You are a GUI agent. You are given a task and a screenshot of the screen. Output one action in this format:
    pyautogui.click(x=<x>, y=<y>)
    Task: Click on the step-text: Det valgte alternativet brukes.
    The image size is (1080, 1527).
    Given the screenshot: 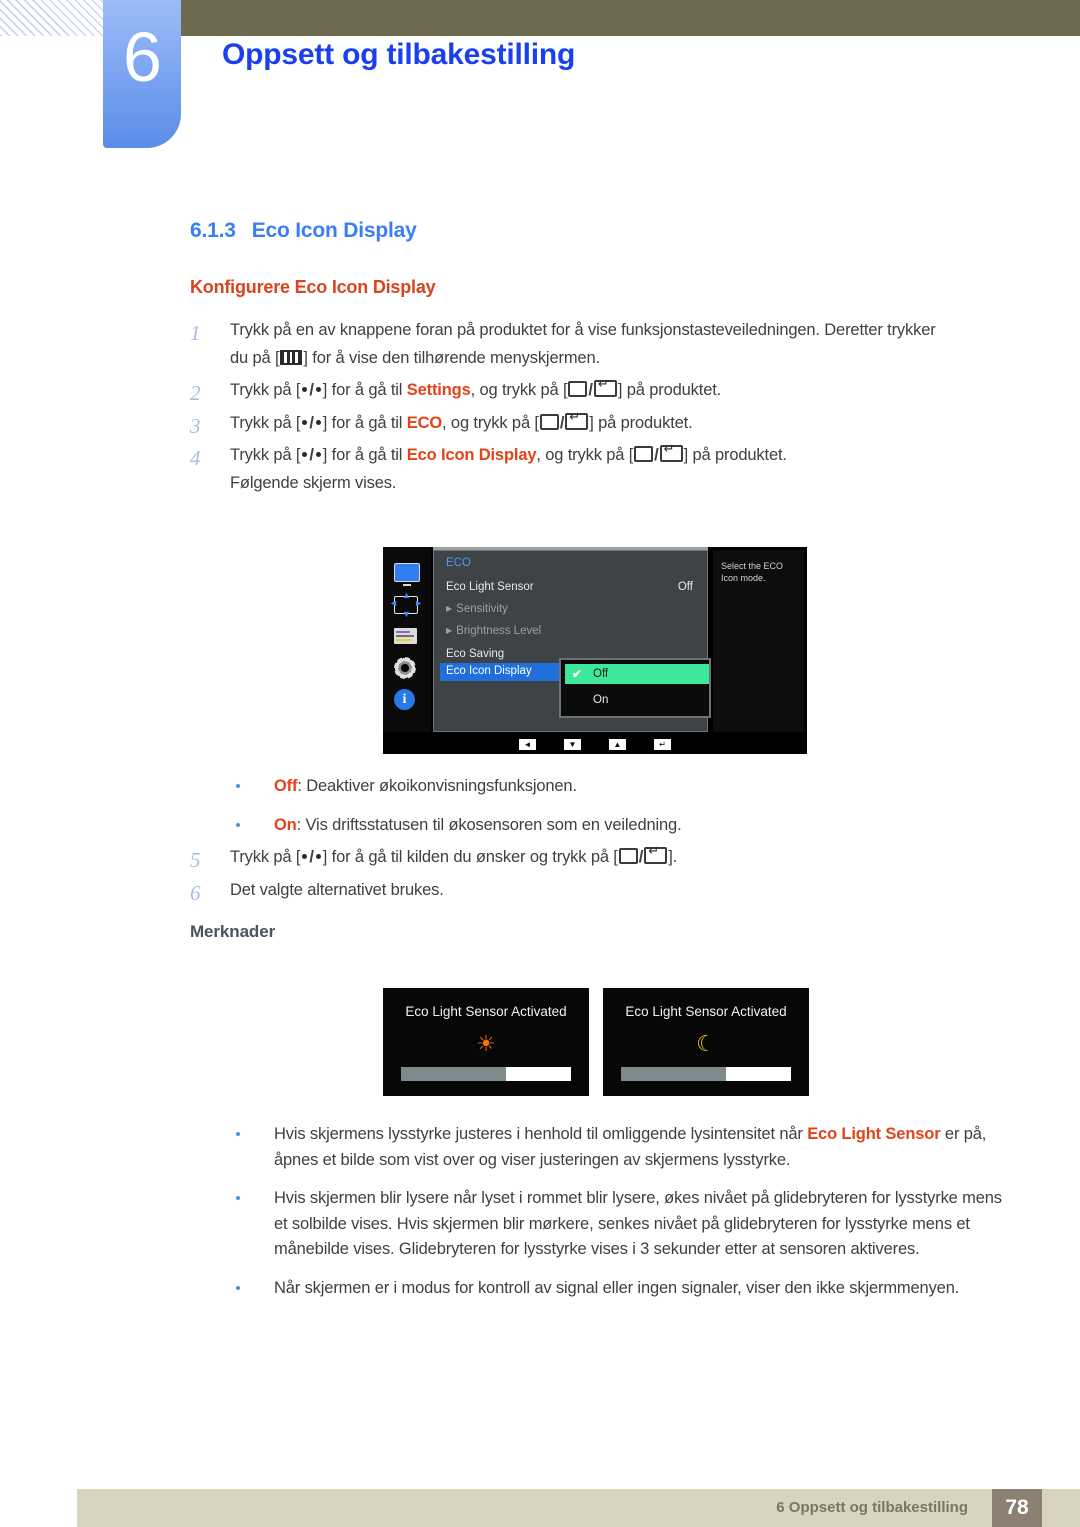 What is the action you would take?
    pyautogui.click(x=337, y=889)
    